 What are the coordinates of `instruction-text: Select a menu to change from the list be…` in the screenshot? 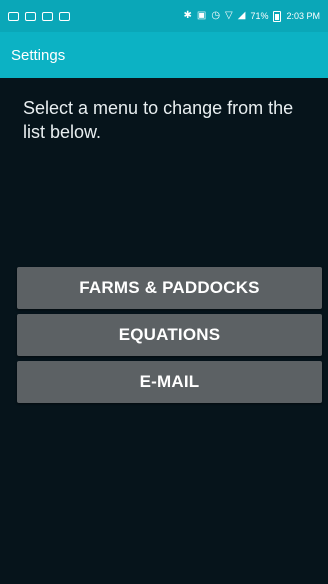 It's located at (158, 120).